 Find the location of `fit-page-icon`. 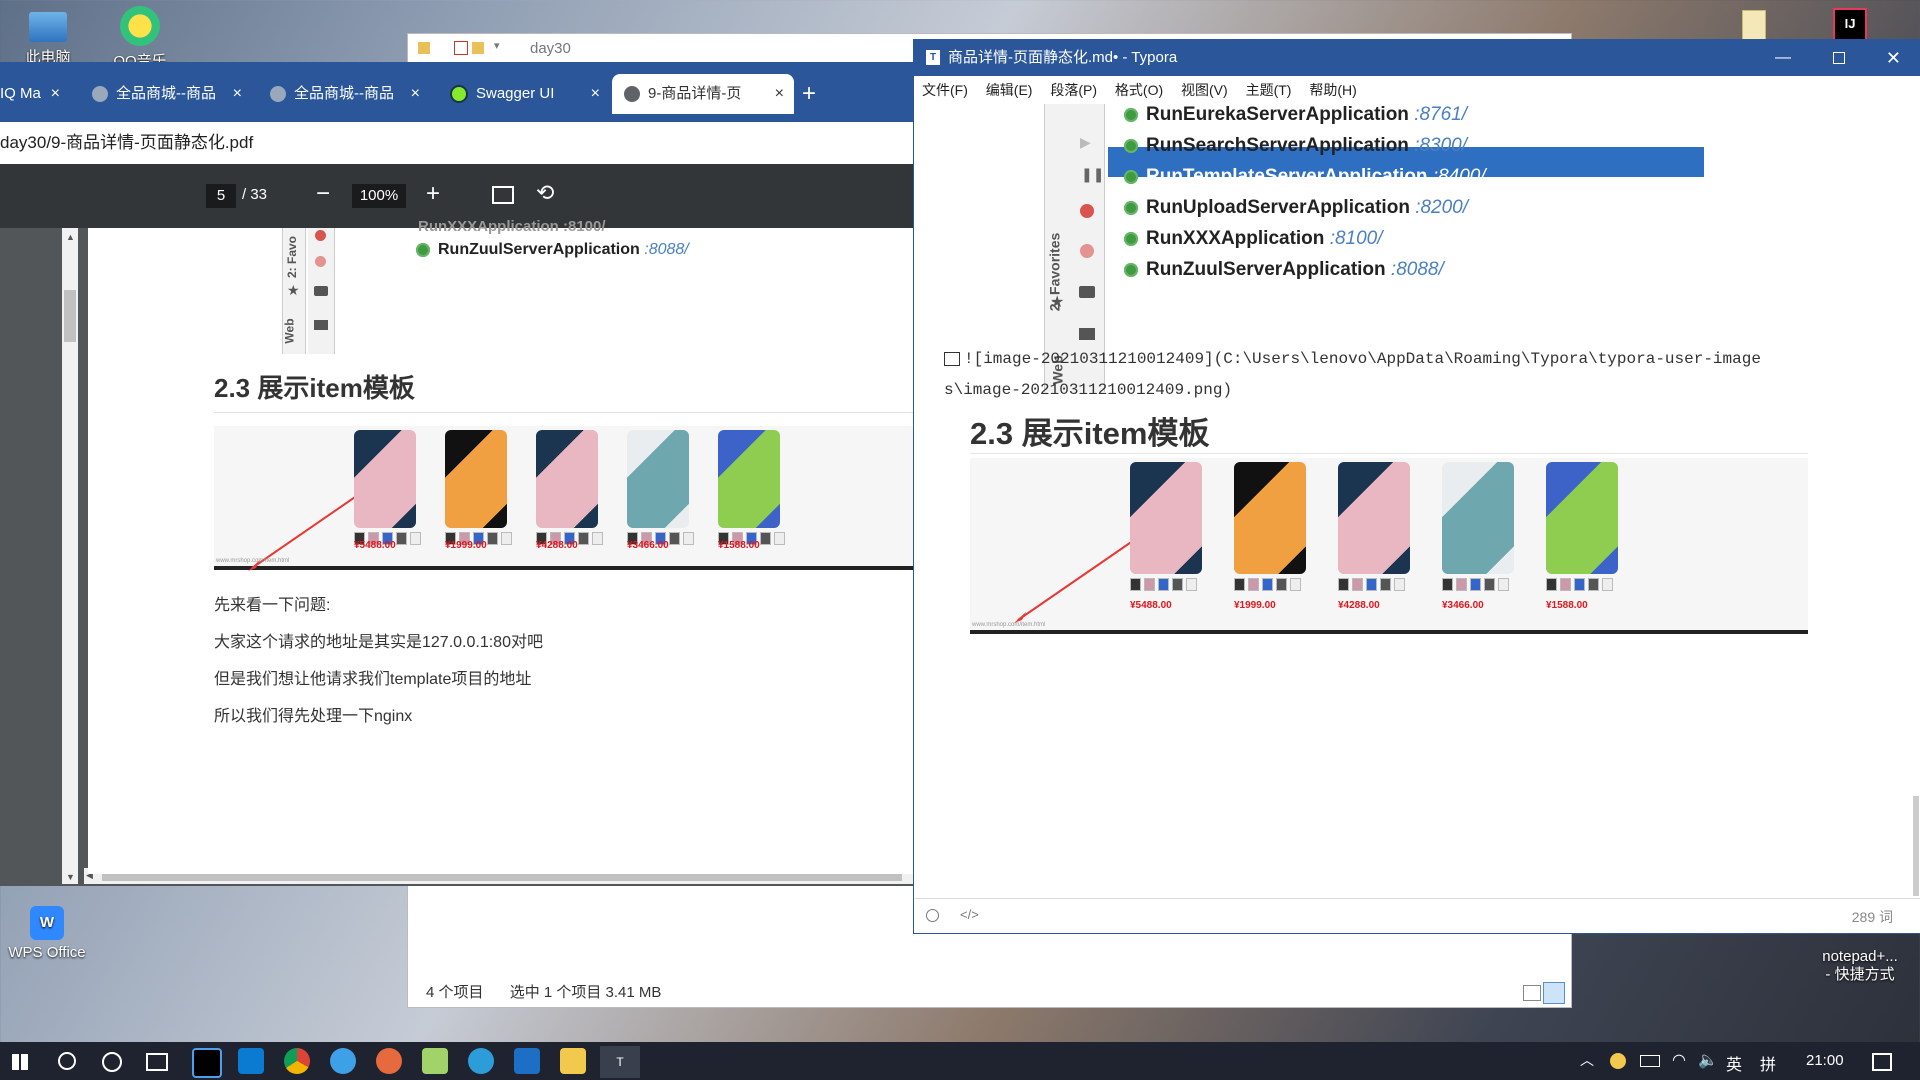

fit-page-icon is located at coordinates (503, 195).